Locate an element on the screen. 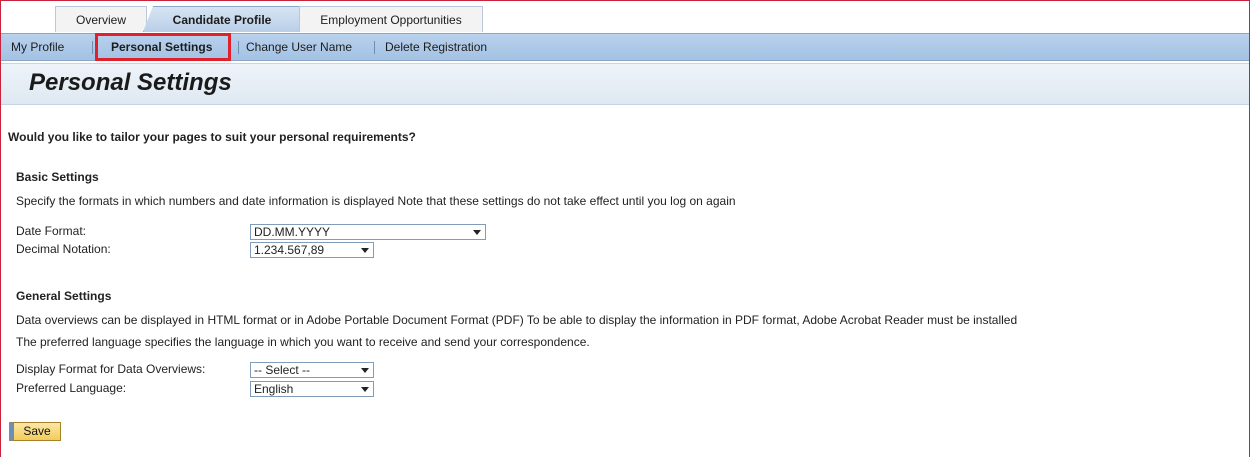 The width and height of the screenshot is (1252, 459). decimal-notation-label: Decimal Notation: is located at coordinates (63, 249).